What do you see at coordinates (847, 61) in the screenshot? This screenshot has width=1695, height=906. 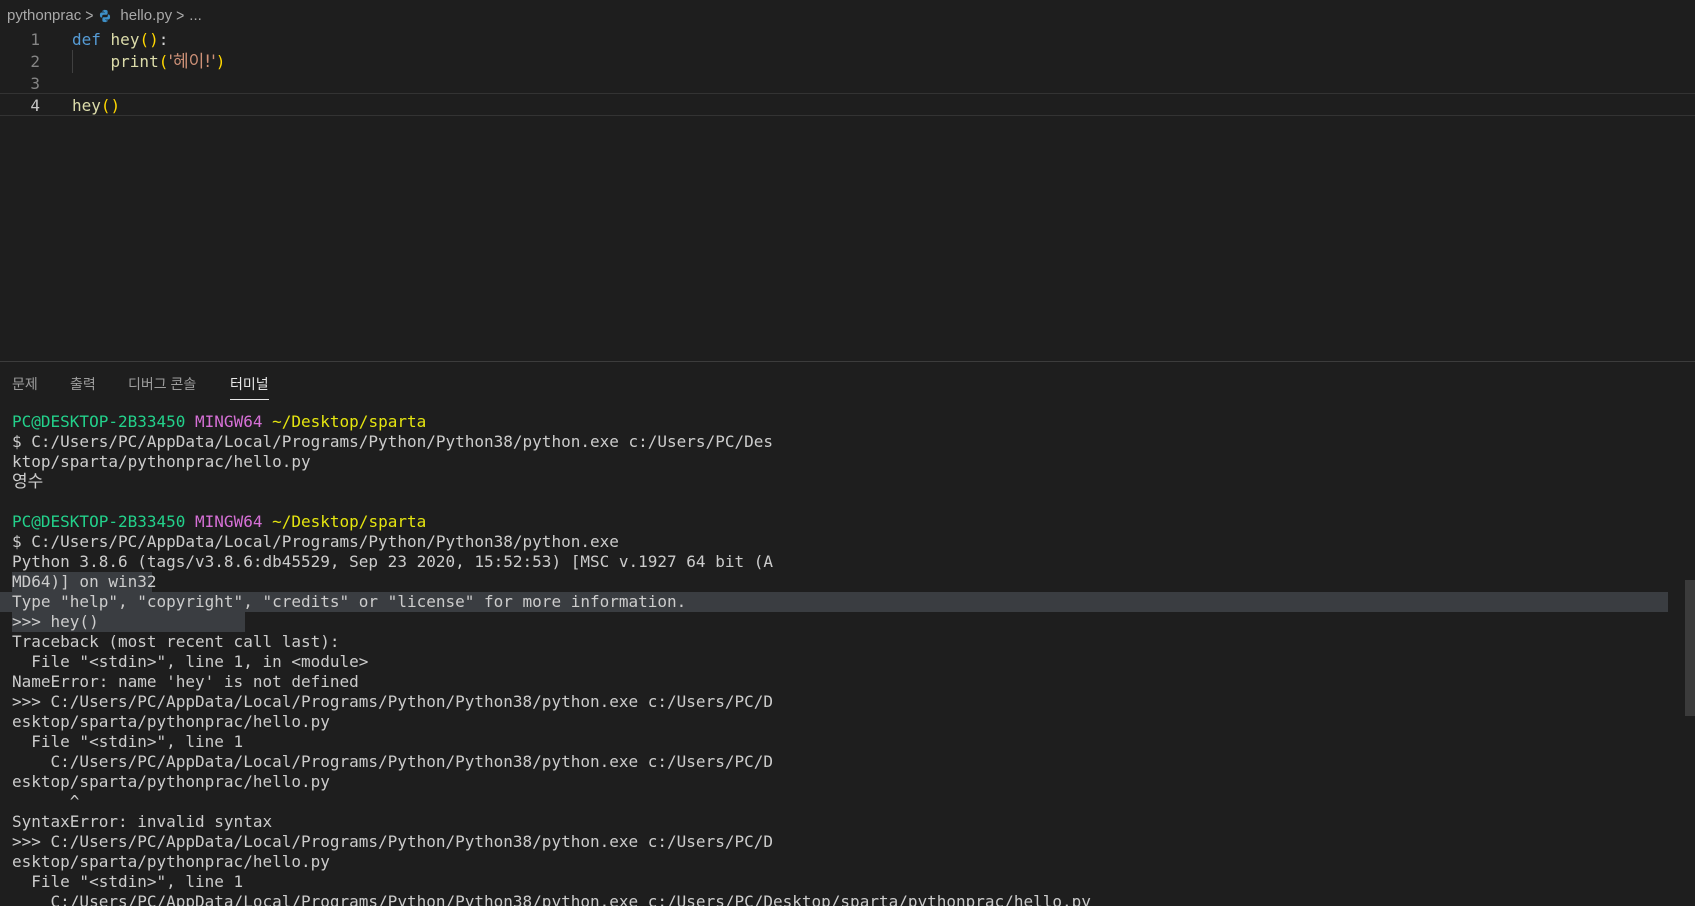 I see `code-line: 2 print('헤이!')` at bounding box center [847, 61].